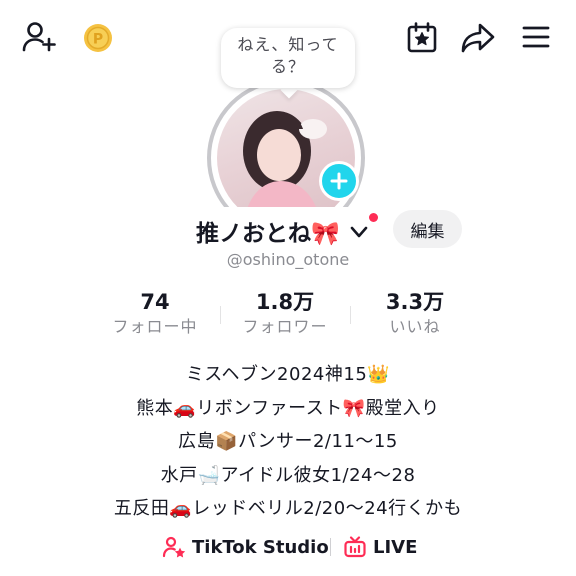 This screenshot has height=576, width=576. Describe the element at coordinates (478, 38) in the screenshot. I see `share-icon` at that location.